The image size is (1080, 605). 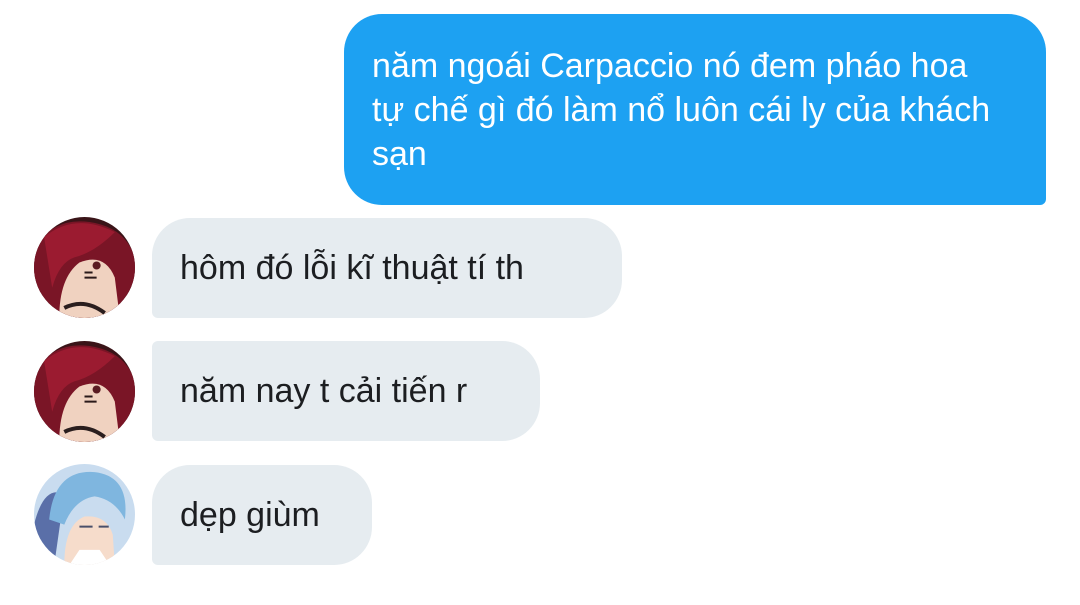 I want to click on incoming-message-bubble: năm nay t cải tiến r, so click(x=346, y=391).